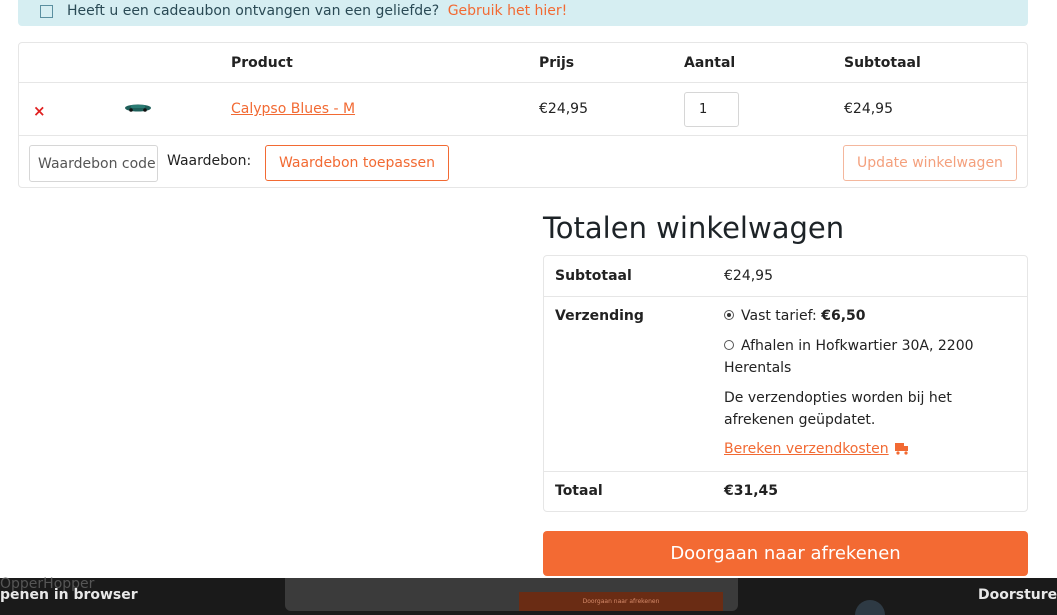  Describe the element at coordinates (93, 163) in the screenshot. I see `coupon-code-input` at that location.